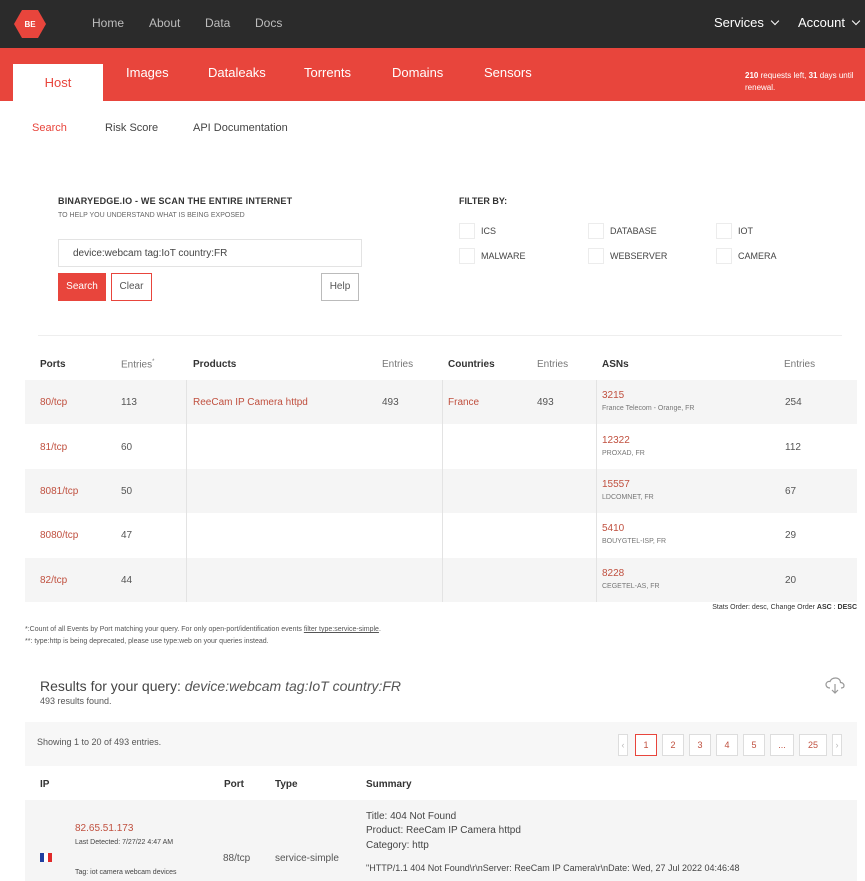 This screenshot has width=865, height=881. I want to click on filter-label: CAMERA, so click(757, 256).